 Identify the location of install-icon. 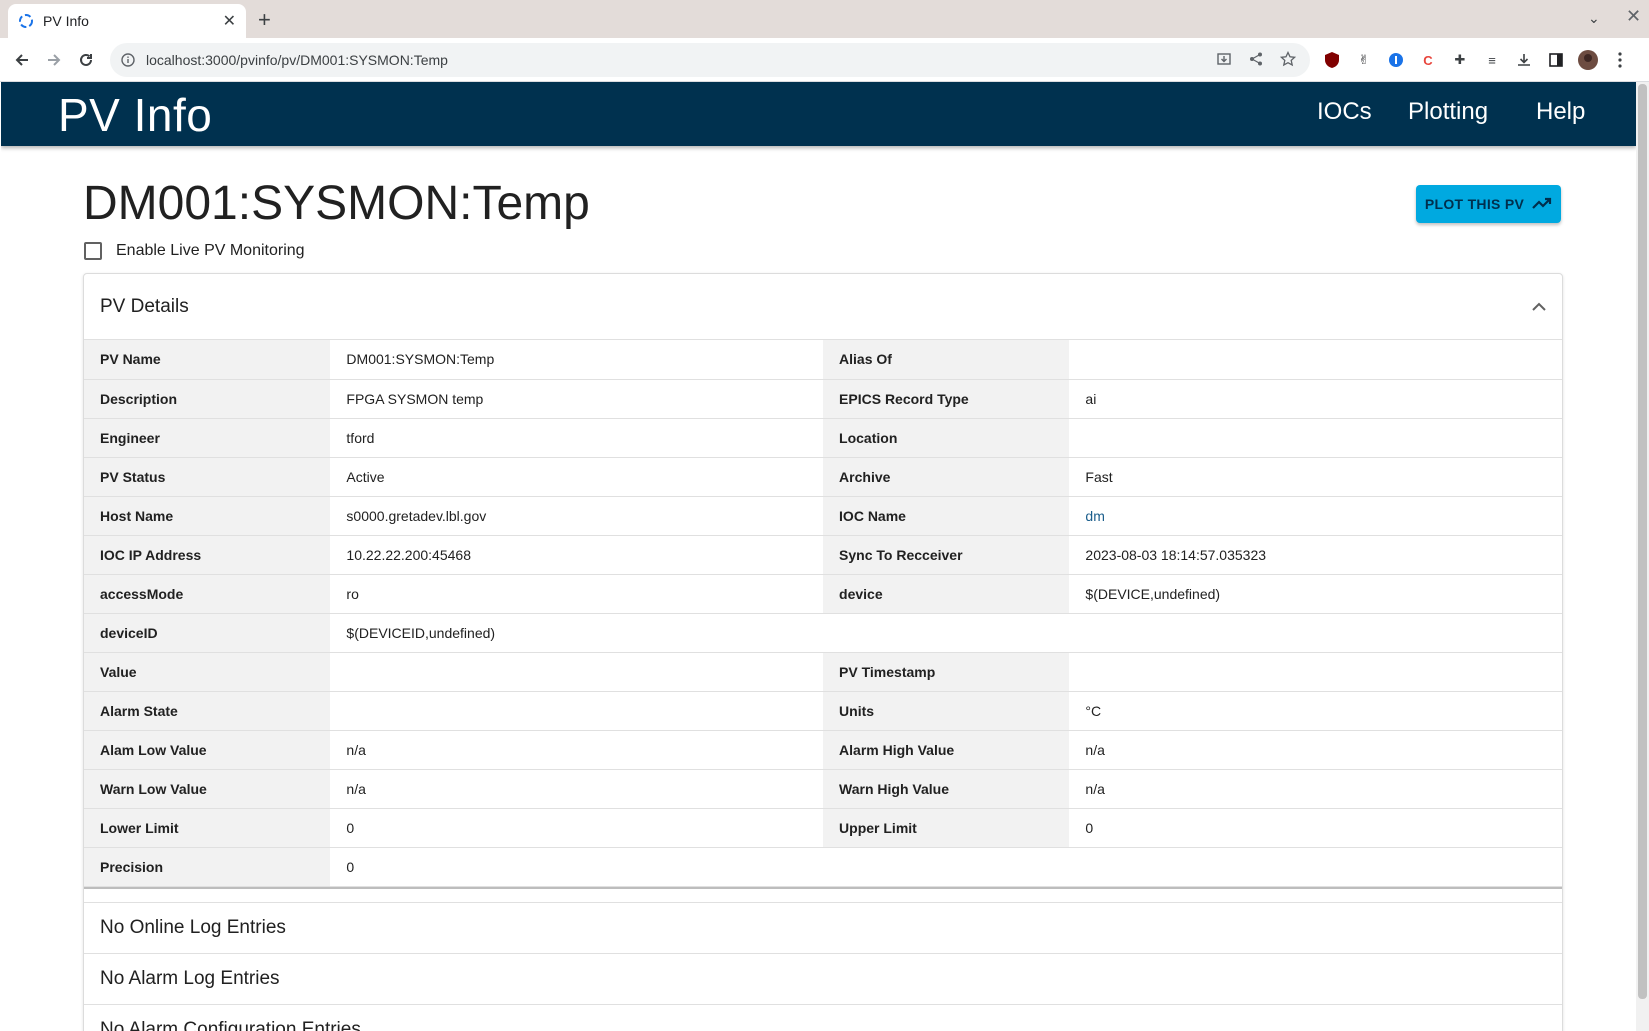
(1224, 60).